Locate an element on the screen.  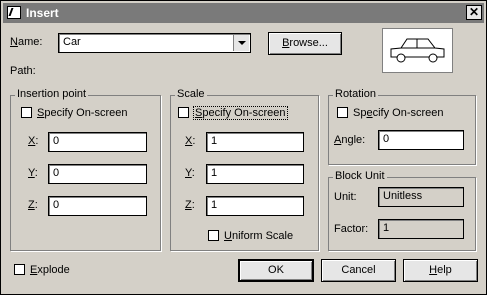
explode-label: Explode is located at coordinates (50, 270).